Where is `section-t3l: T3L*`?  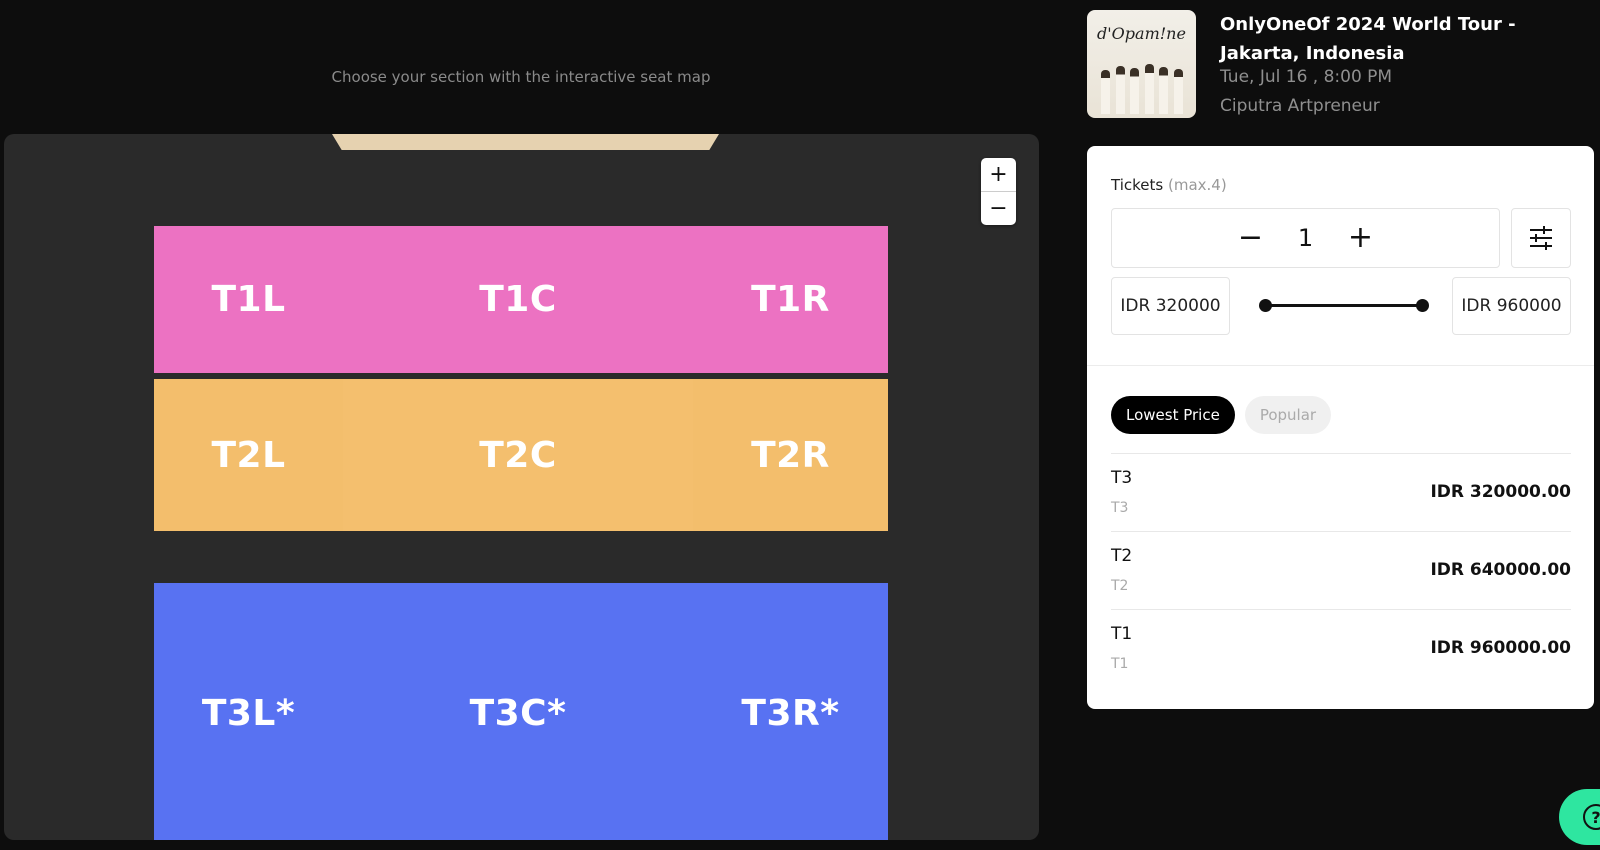 section-t3l: T3L* is located at coordinates (248, 711).